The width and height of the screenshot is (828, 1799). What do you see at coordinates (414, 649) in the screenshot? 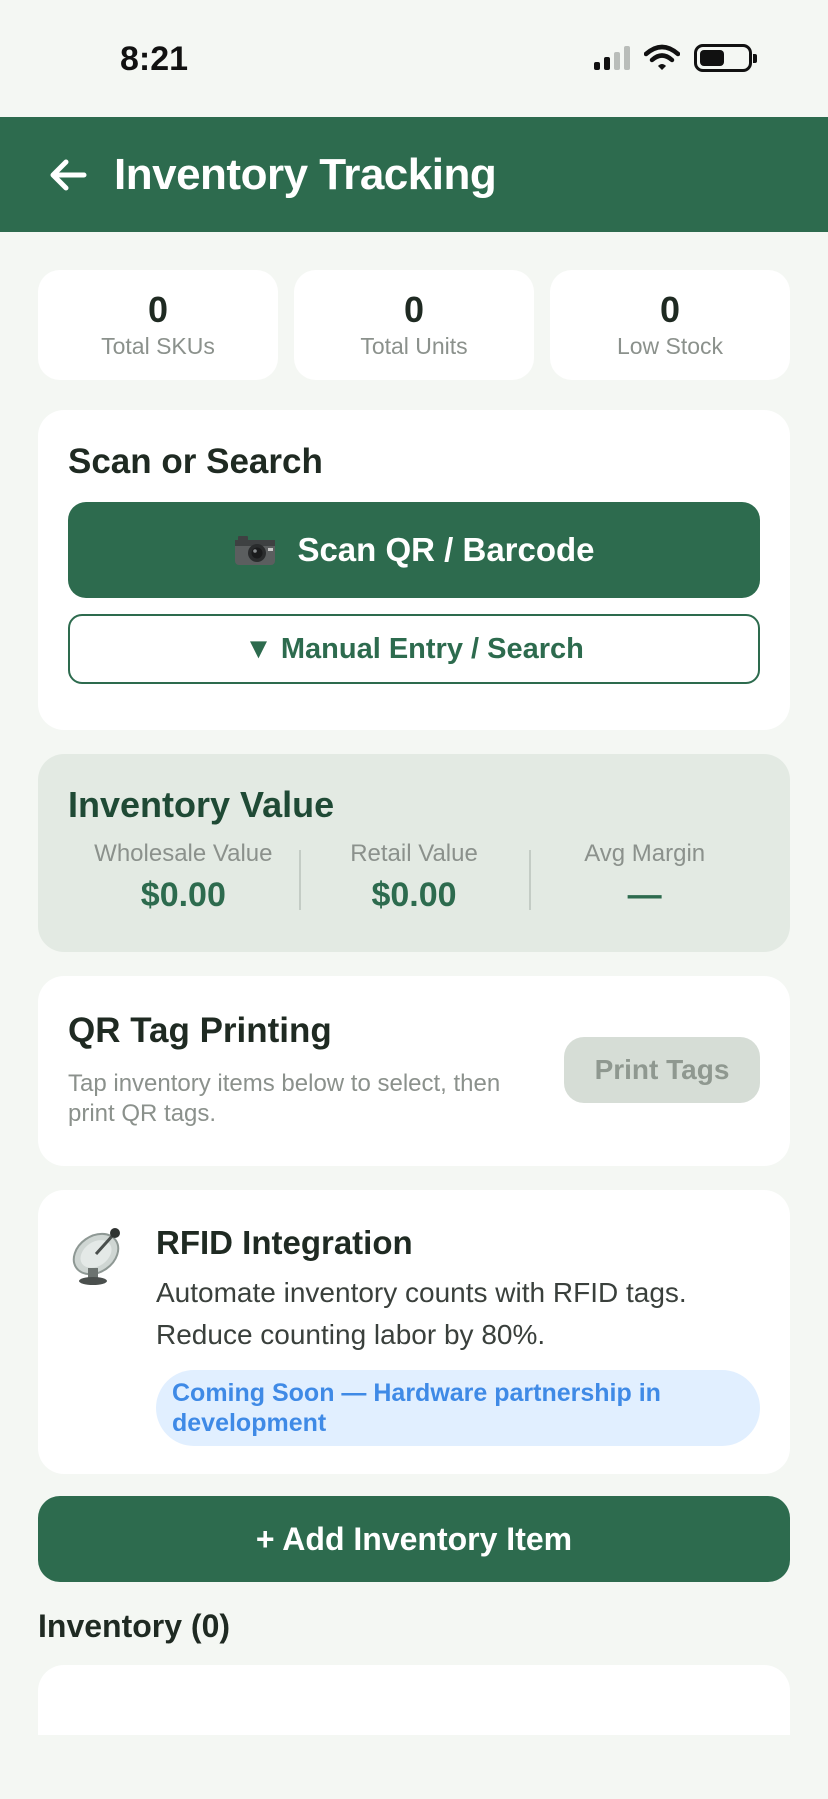
I see `manual-entry-search-button: ▼ Manual Entry / Search` at bounding box center [414, 649].